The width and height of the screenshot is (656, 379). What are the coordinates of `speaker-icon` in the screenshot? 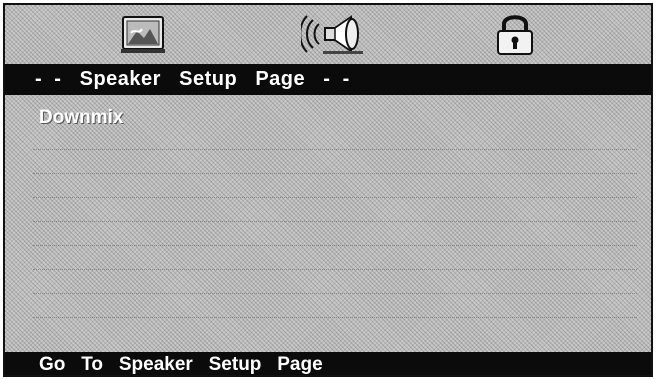 It's located at (336, 34).